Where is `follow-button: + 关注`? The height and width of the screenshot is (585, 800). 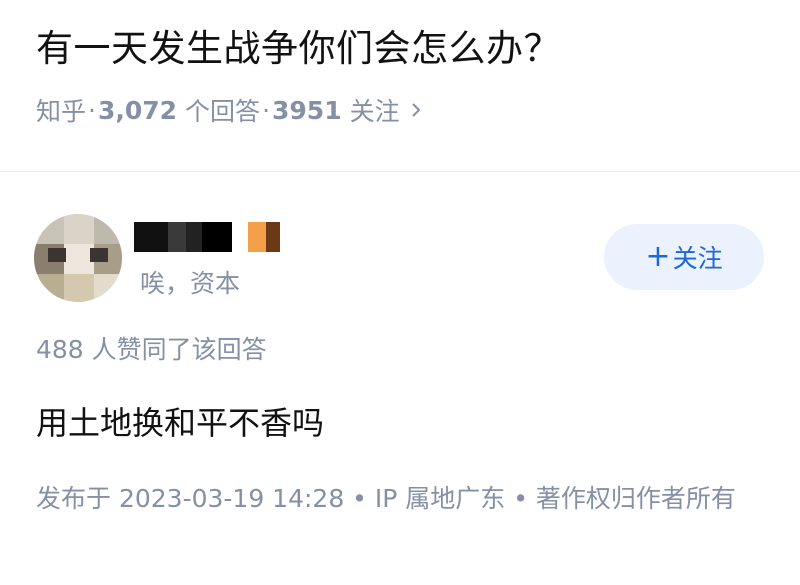 follow-button: + 关注 is located at coordinates (684, 257).